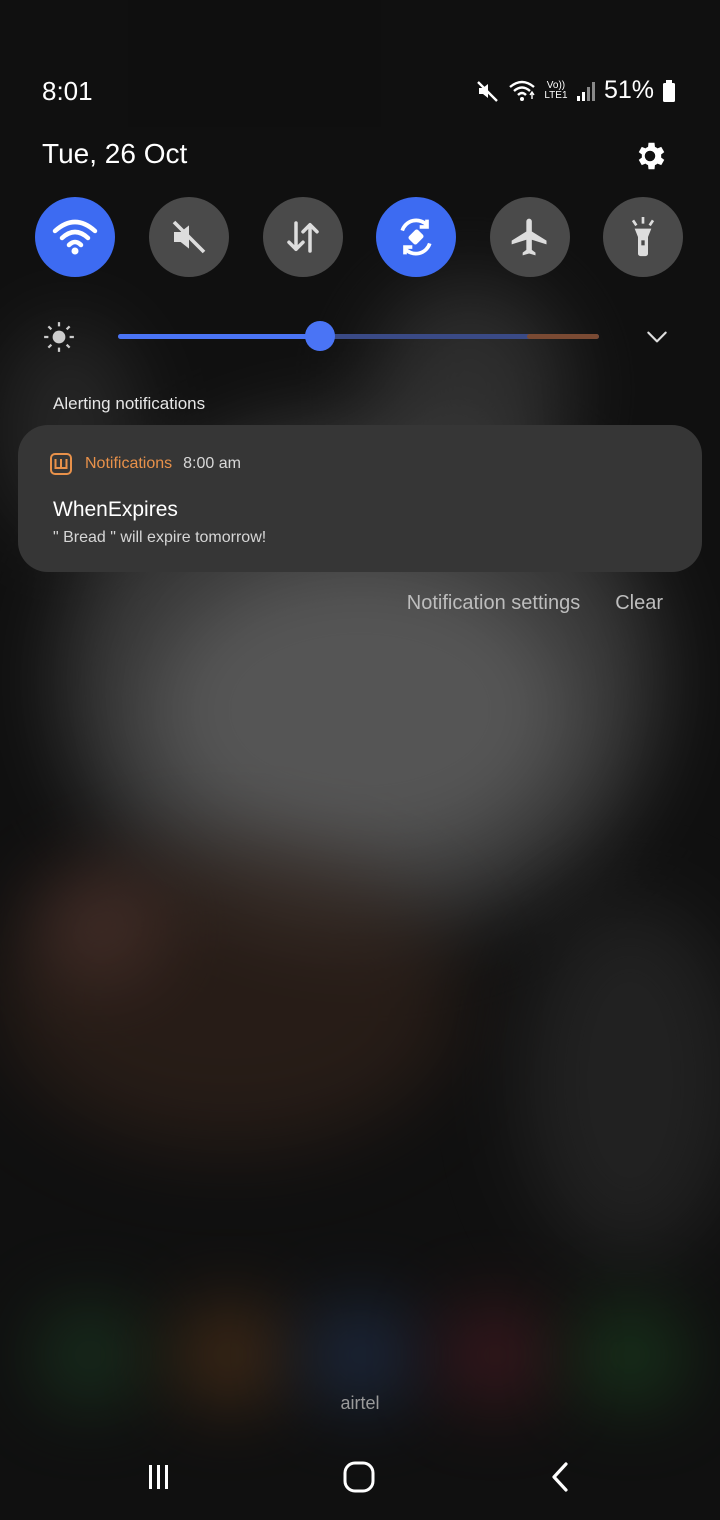 This screenshot has width=720, height=1520. Describe the element at coordinates (61, 464) in the screenshot. I see `app-icon` at that location.